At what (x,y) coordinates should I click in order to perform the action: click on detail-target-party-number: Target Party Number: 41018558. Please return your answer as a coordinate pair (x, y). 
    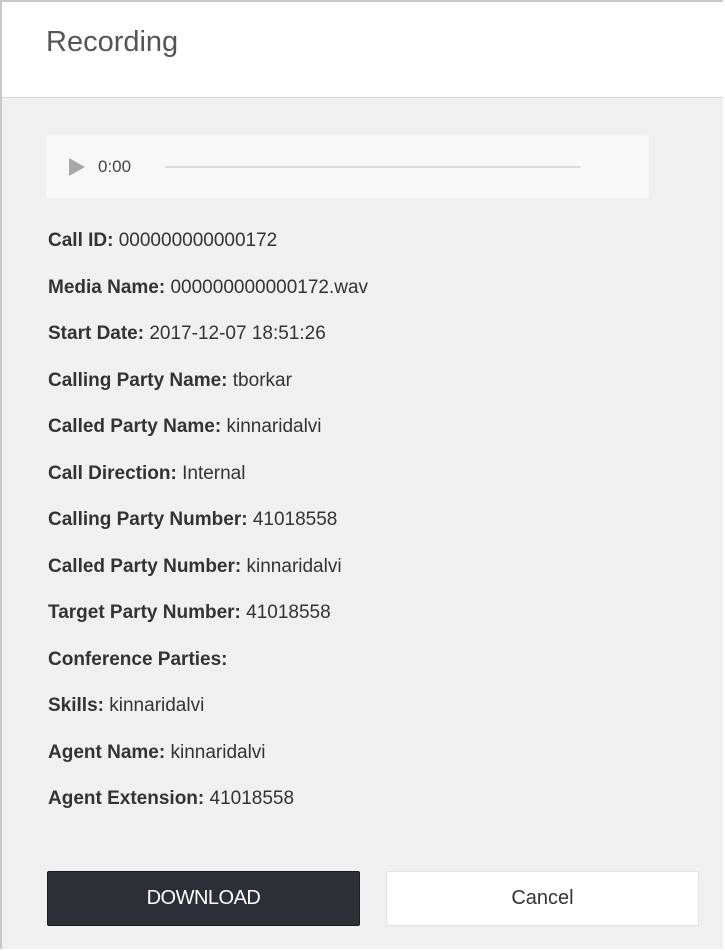
    Looking at the image, I should click on (208, 620).